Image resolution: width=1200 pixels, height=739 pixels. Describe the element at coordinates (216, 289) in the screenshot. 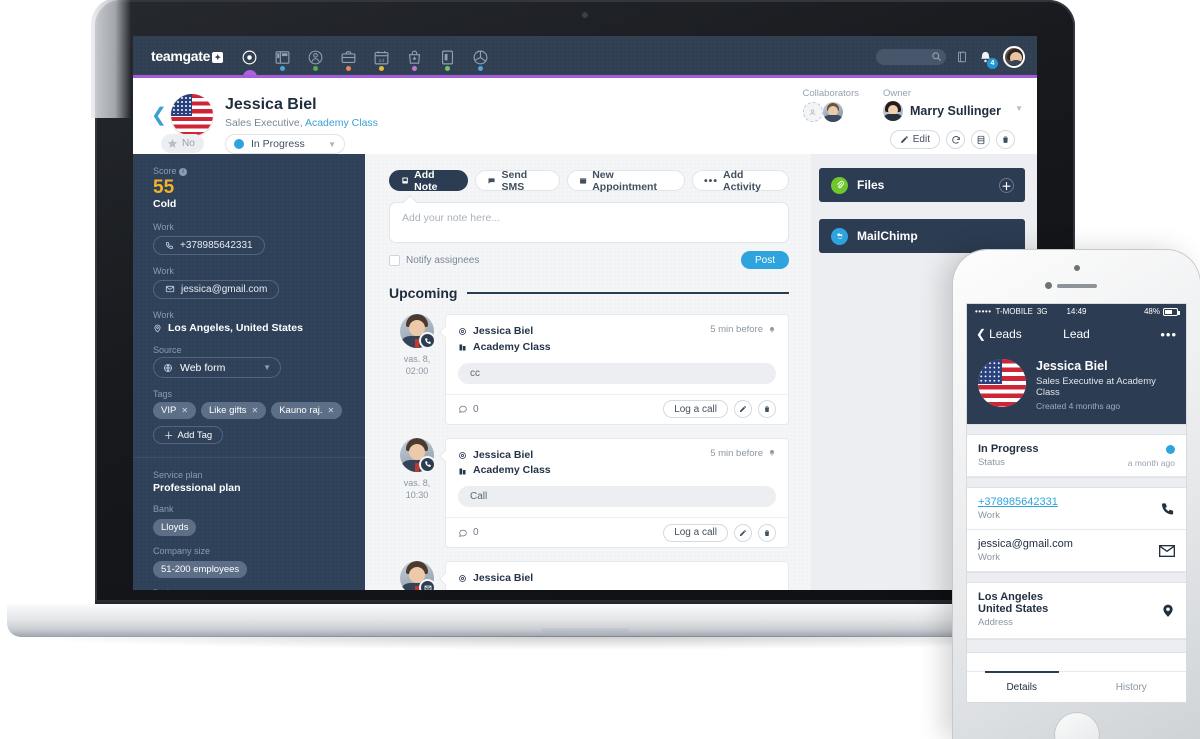

I see `email-pill: jessica@gmail.com` at that location.